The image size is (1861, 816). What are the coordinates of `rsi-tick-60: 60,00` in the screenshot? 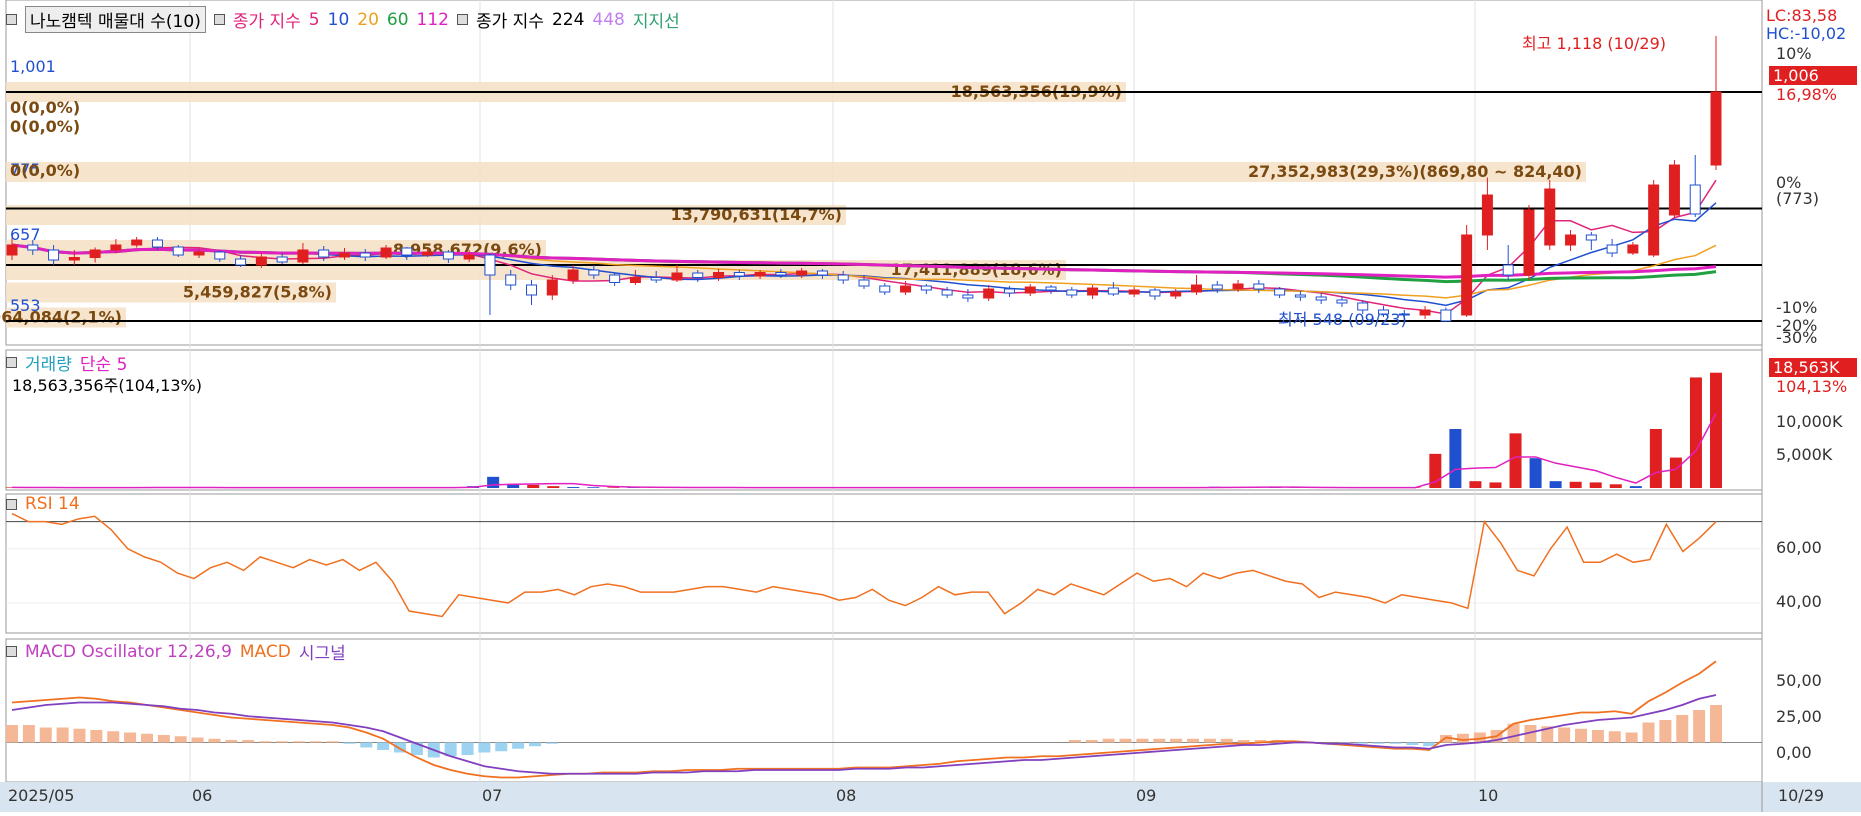 It's located at (1799, 547).